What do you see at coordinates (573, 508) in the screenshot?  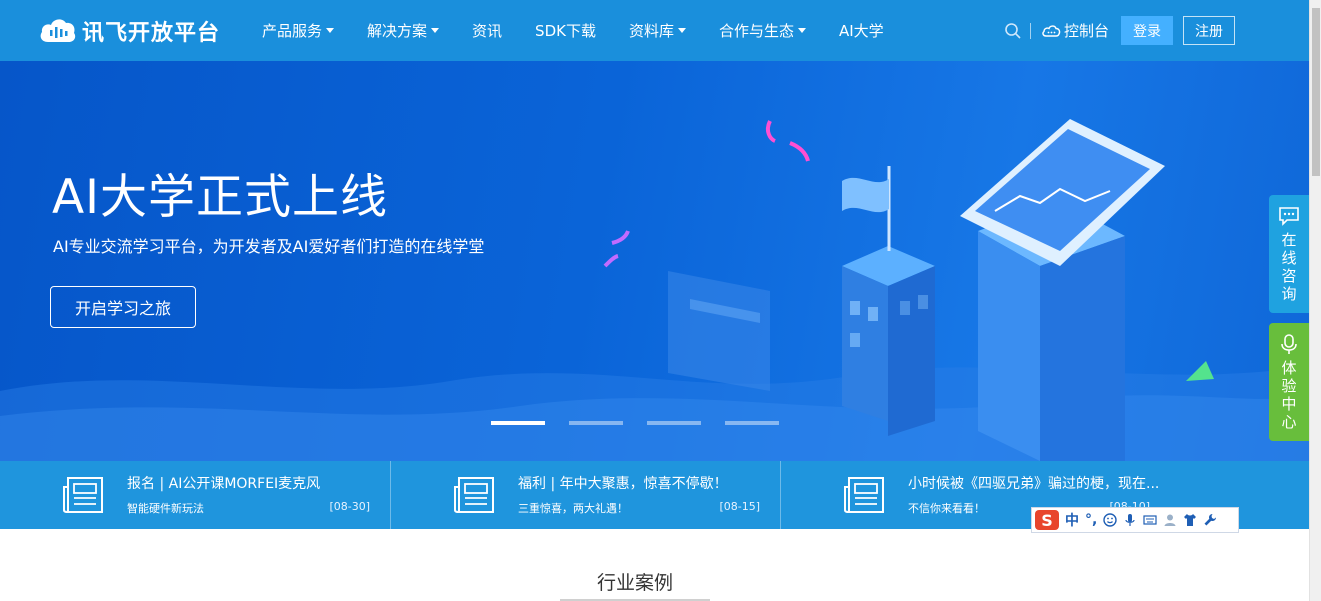 I see `news-subtitle: 三重惊喜，两大礼遇！` at bounding box center [573, 508].